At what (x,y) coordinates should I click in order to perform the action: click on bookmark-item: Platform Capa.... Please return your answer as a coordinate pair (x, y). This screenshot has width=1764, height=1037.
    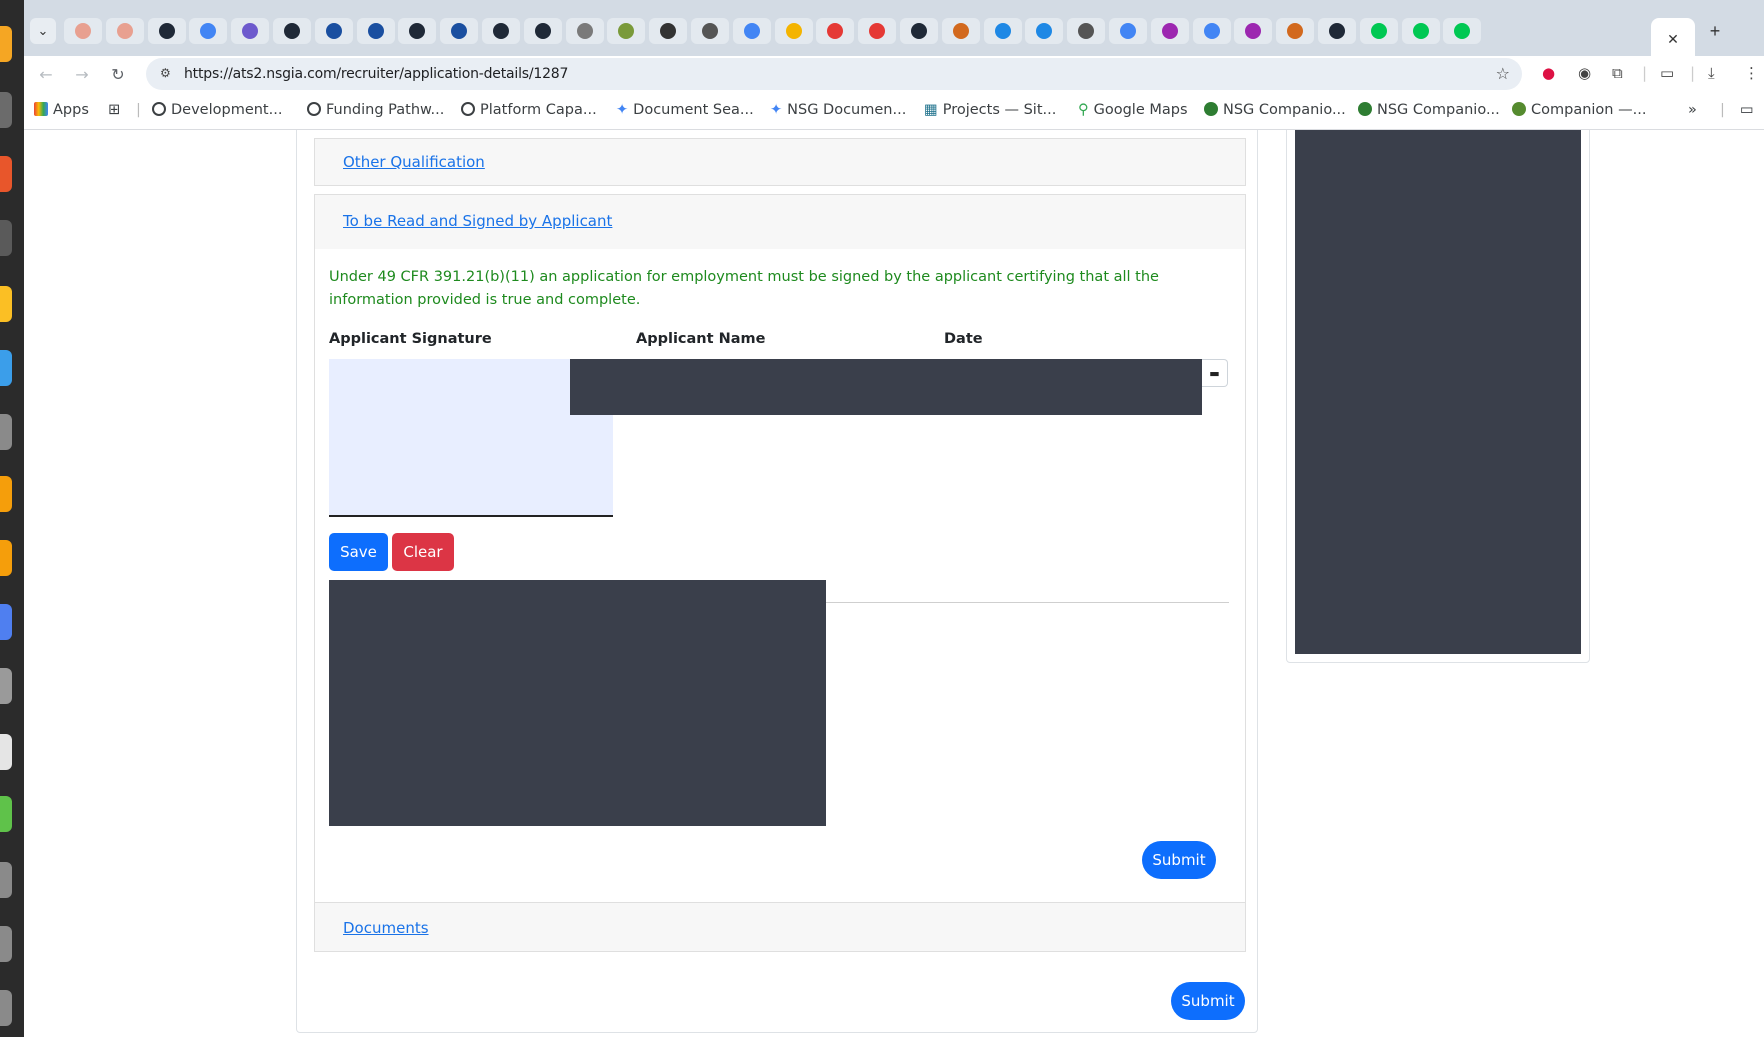
    Looking at the image, I should click on (529, 110).